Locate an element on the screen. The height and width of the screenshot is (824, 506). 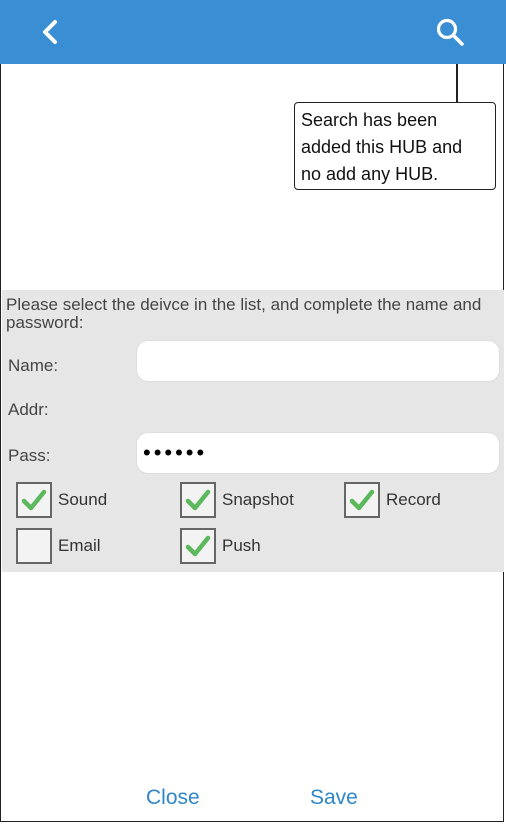
callout-line-2: added this HUB and is located at coordinates (382, 147).